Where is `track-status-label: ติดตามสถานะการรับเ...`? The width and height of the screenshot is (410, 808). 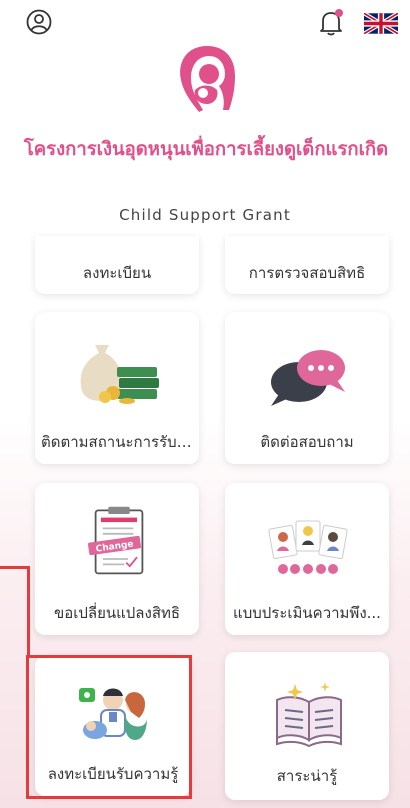
track-status-label: ติดตามสถานะการรับเ... is located at coordinates (119, 442).